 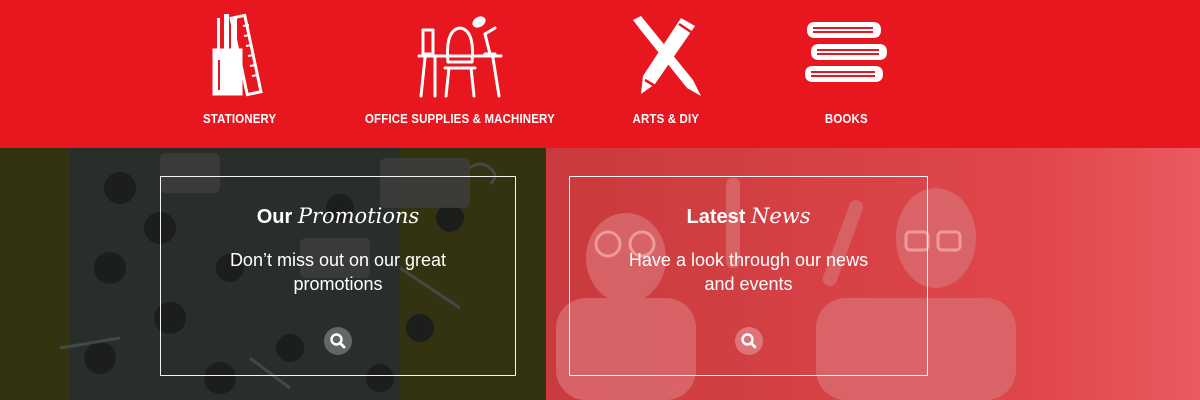 I want to click on promotions-search-button, so click(x=338, y=341).